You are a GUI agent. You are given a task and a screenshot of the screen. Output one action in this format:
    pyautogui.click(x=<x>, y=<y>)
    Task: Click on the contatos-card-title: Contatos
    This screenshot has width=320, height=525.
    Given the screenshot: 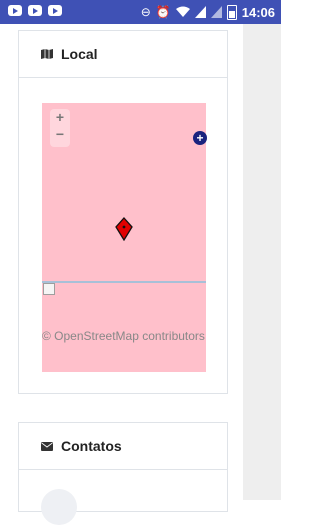 What is the action you would take?
    pyautogui.click(x=91, y=446)
    